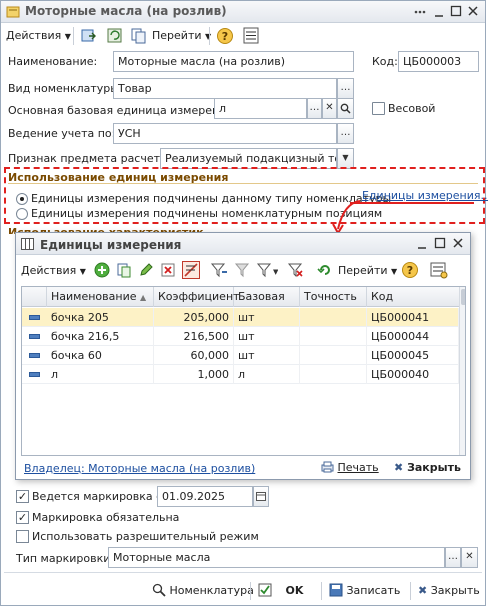 This screenshot has width=488, height=608. Describe the element at coordinates (53, 61) in the screenshot. I see `name-label: Наименование:` at that location.